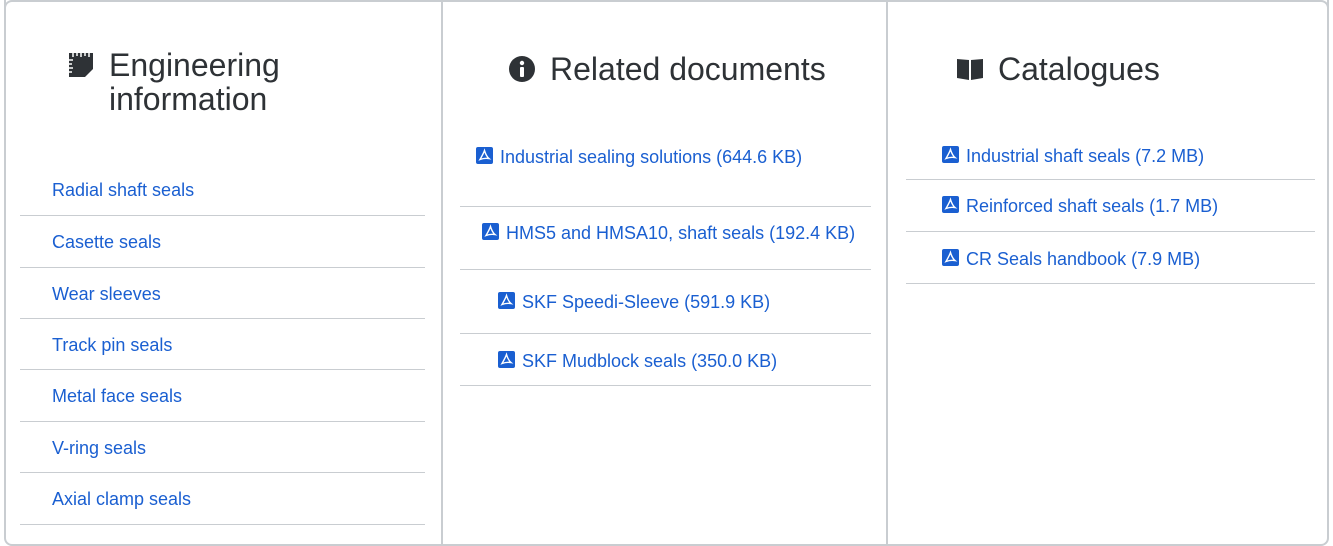 This screenshot has height=546, width=1333. I want to click on link-cr-seals-handbook: CR Seals handbook (7.9 MB), so click(1083, 259).